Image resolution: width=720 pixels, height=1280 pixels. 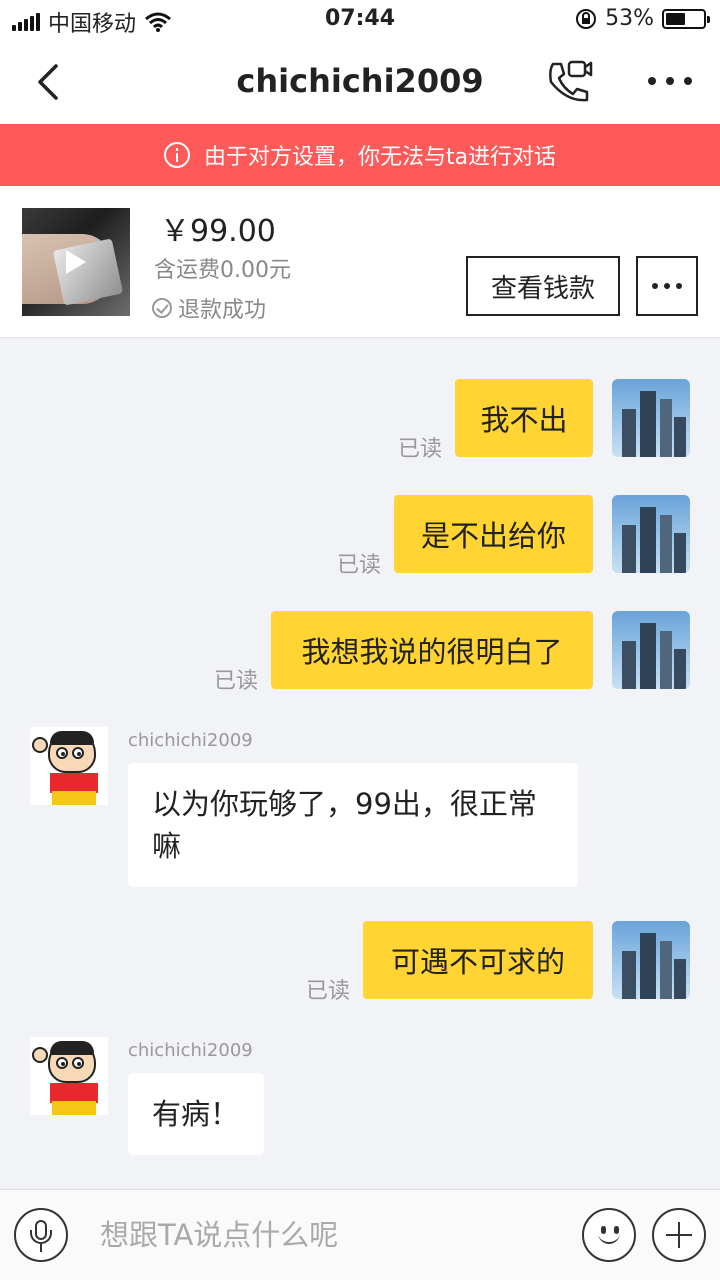 What do you see at coordinates (162, 308) in the screenshot?
I see `check-circle-icon` at bounding box center [162, 308].